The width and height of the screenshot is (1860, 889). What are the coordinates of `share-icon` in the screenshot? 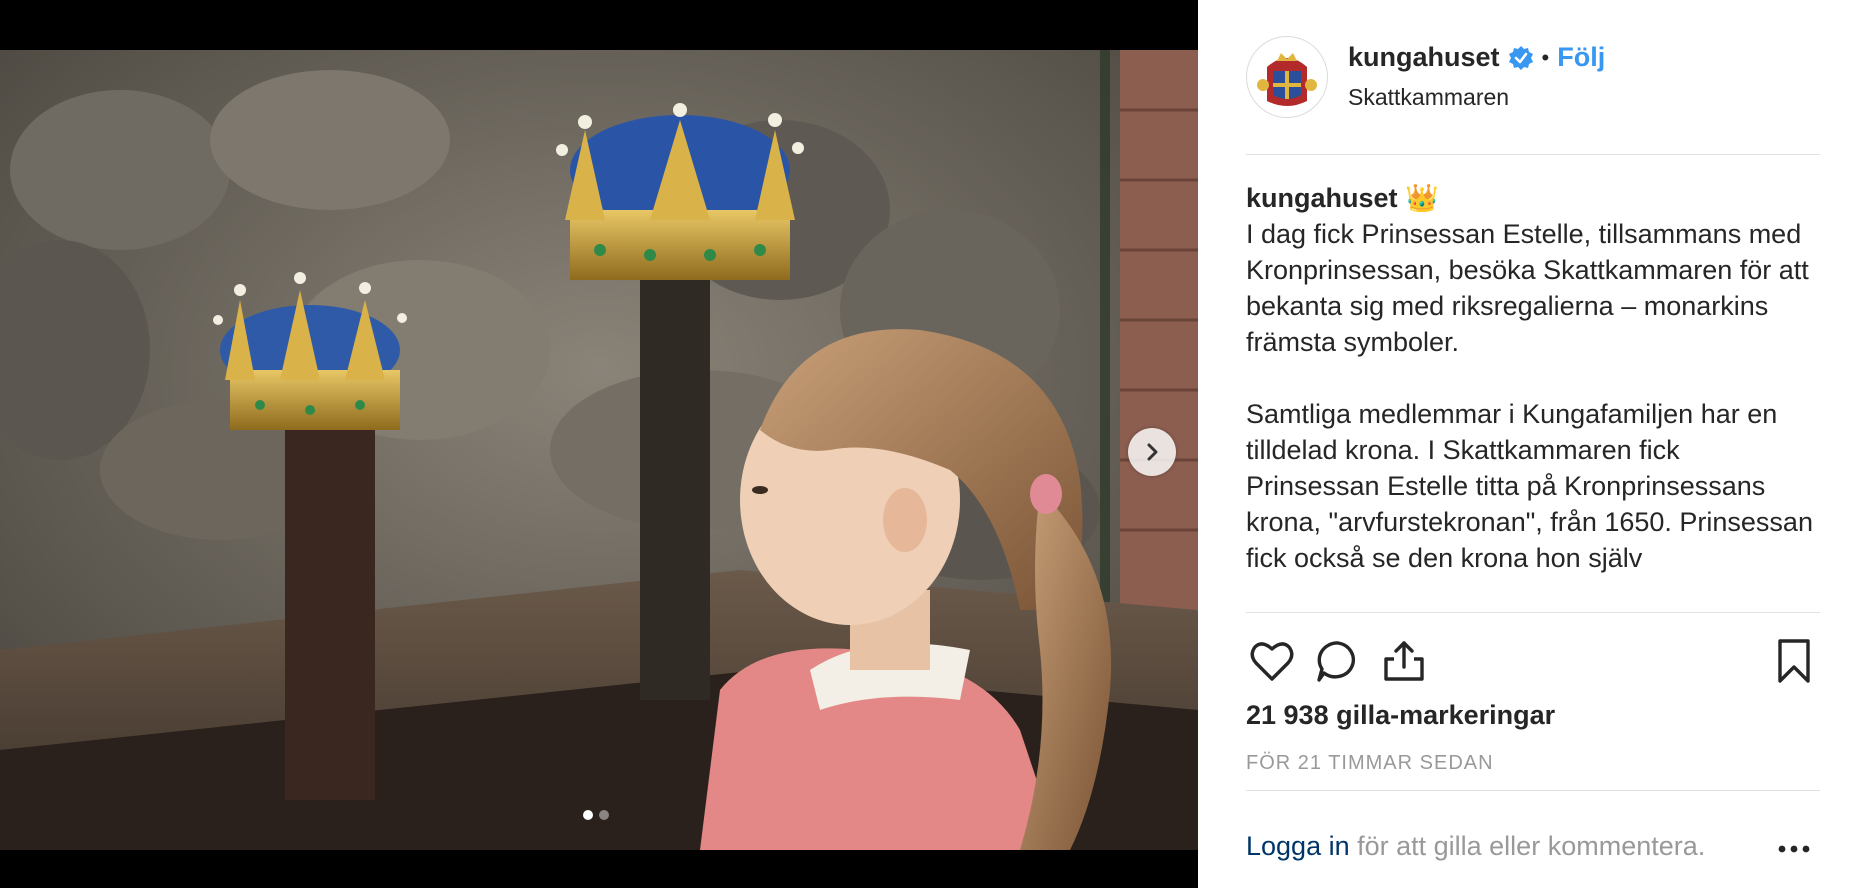 It's located at (1404, 661).